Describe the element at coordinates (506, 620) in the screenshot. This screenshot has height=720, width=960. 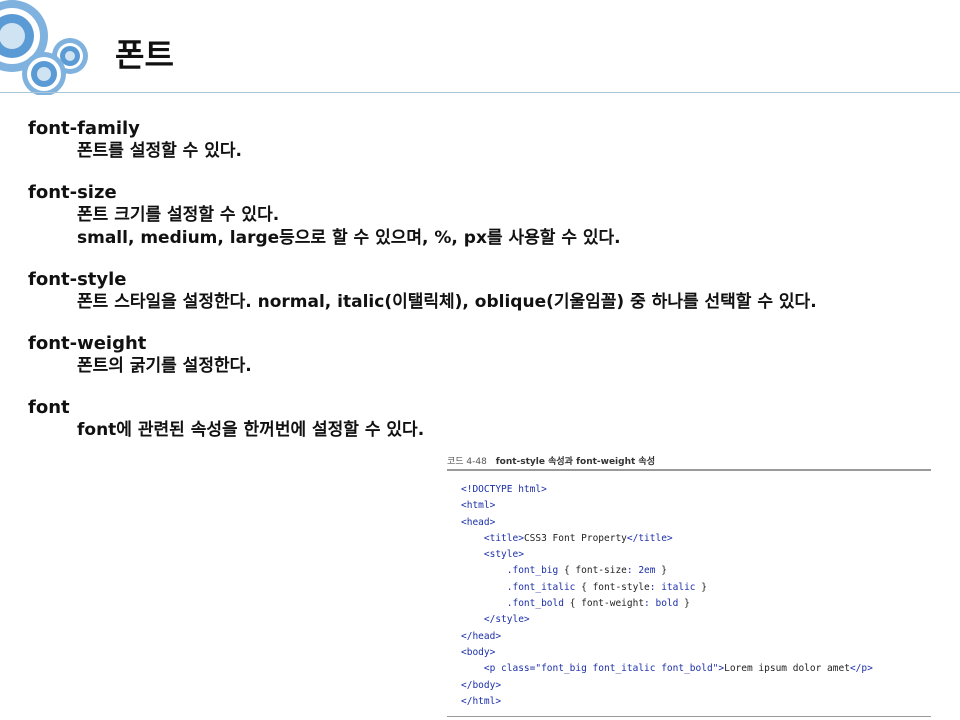
I see `code-line: </style>` at that location.